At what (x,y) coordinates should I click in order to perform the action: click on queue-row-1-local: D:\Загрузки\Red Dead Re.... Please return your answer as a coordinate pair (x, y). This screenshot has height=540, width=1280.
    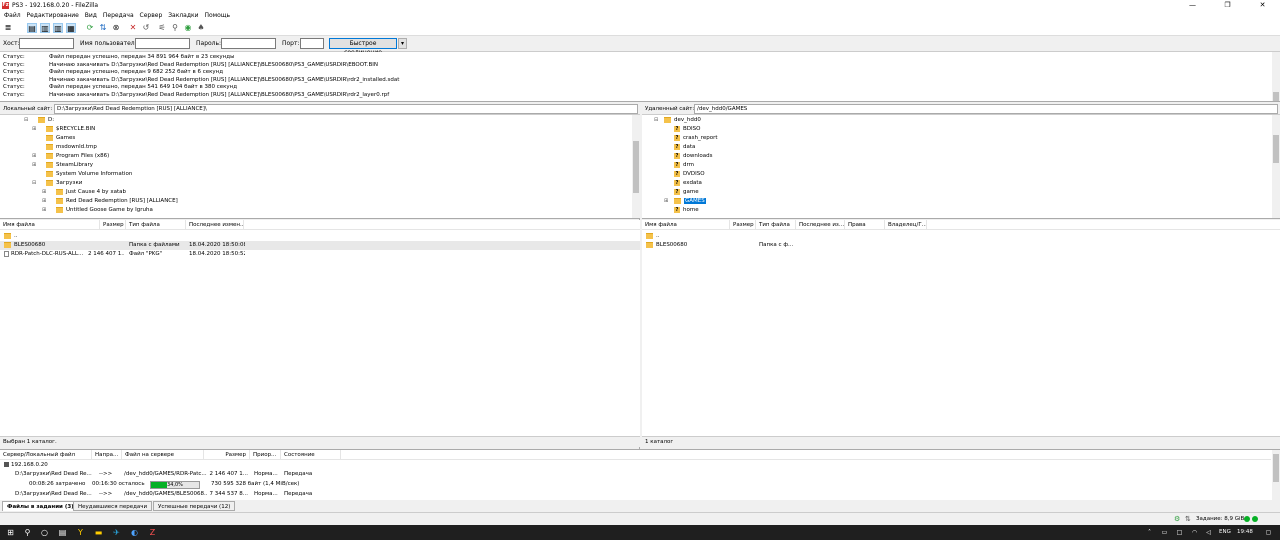
    Looking at the image, I should click on (54, 474).